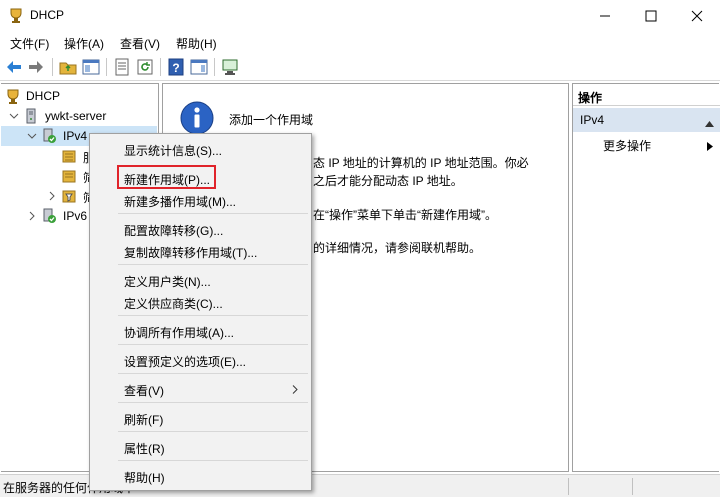 The width and height of the screenshot is (720, 497). I want to click on tree-item-server: ywkt-server, so click(79, 116).